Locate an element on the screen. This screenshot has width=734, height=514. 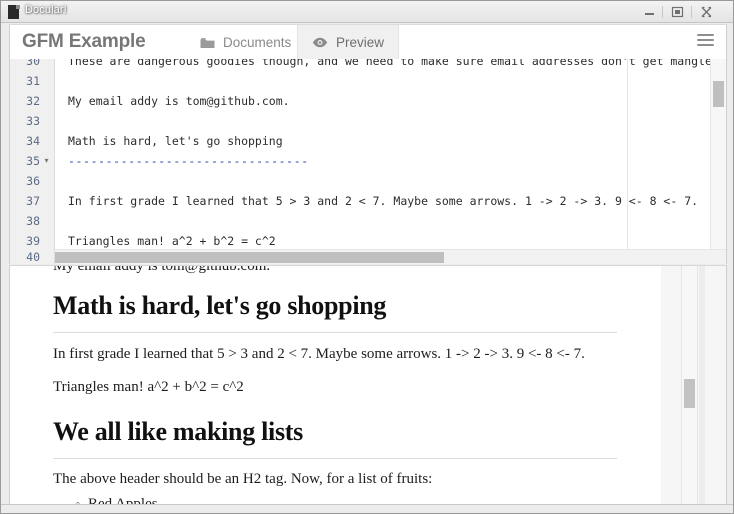
preview-heading: We all like making lists is located at coordinates (178, 431).